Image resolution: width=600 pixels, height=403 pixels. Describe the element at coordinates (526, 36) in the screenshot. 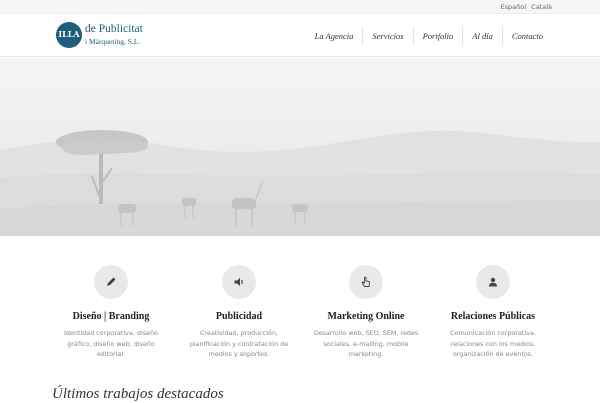

I see `nav-item-contacto: Contacto` at that location.